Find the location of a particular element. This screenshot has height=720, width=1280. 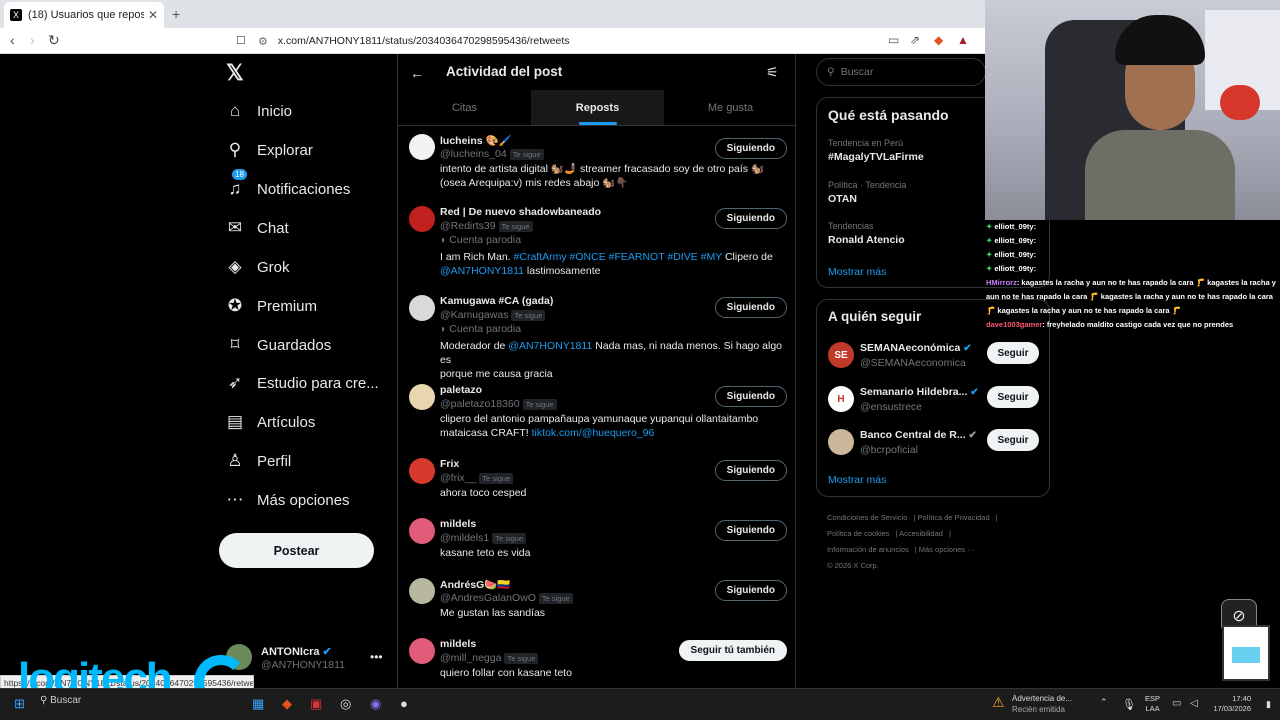

app-icon: ▣ is located at coordinates (316, 704).